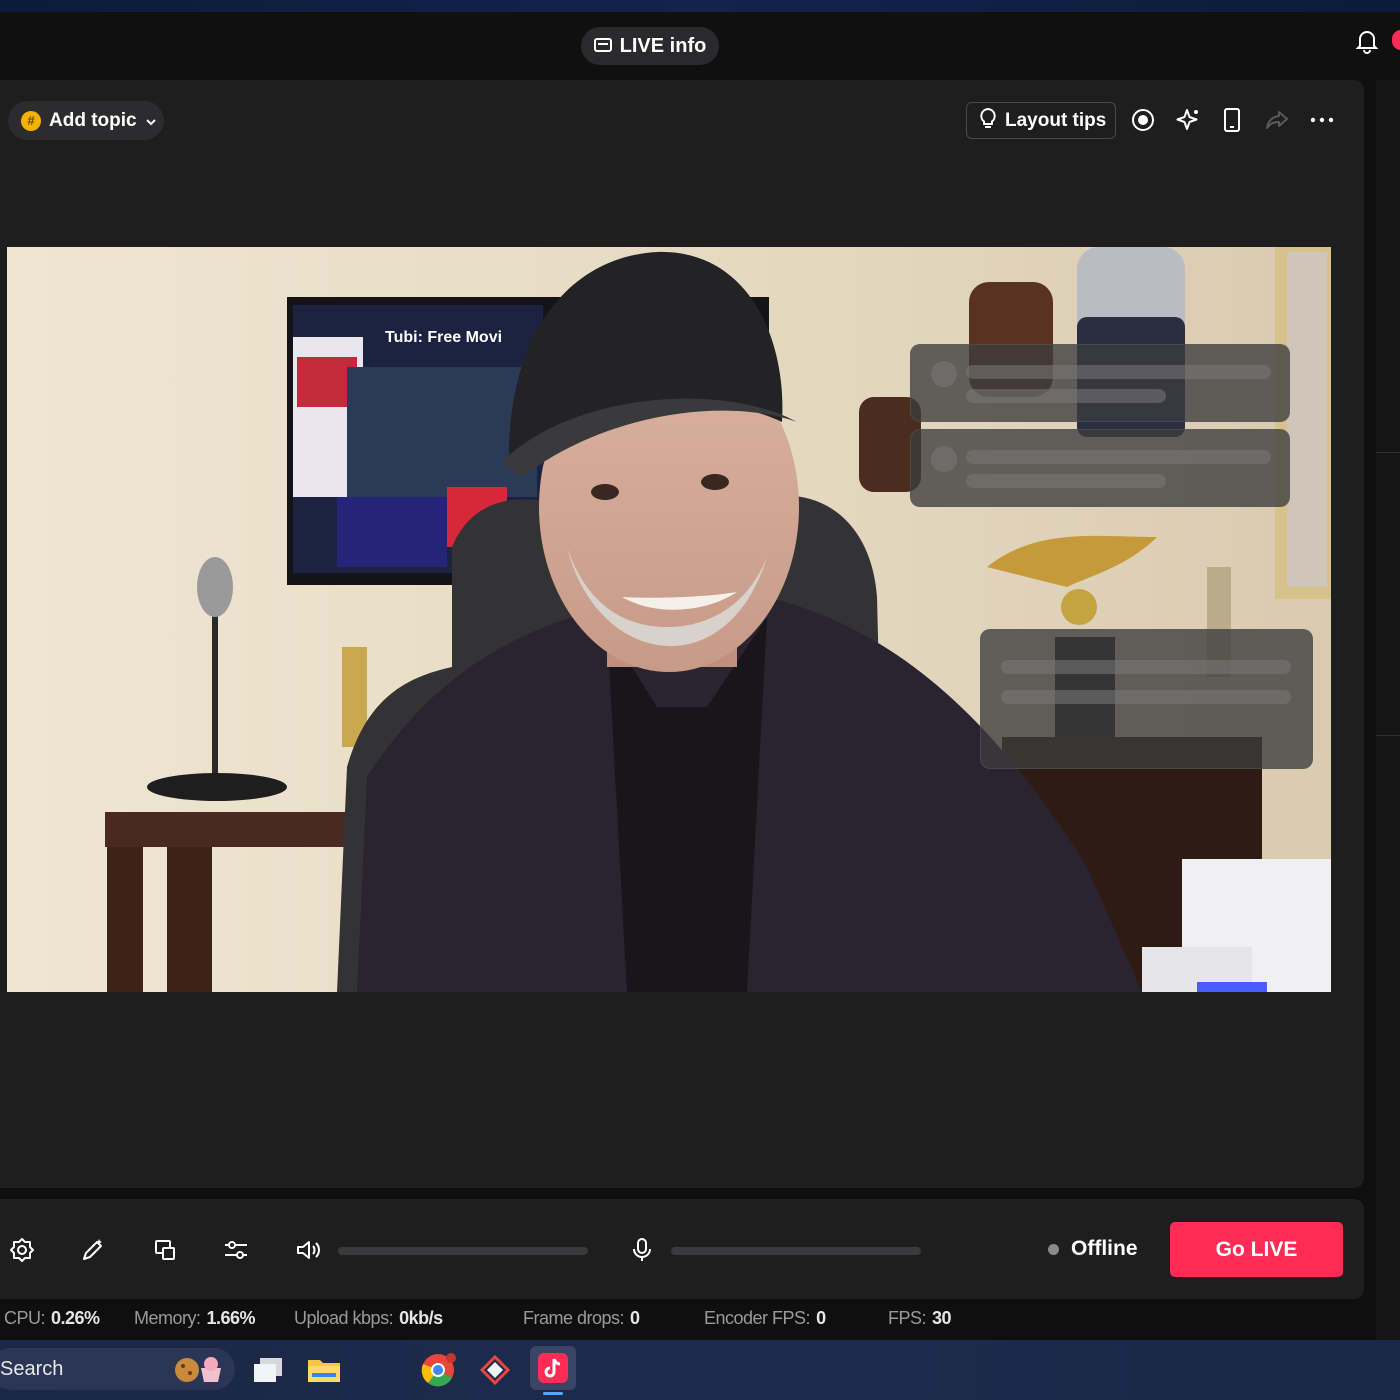 This screenshot has width=1400, height=1400. What do you see at coordinates (642, 1250) in the screenshot?
I see `mic-icon` at bounding box center [642, 1250].